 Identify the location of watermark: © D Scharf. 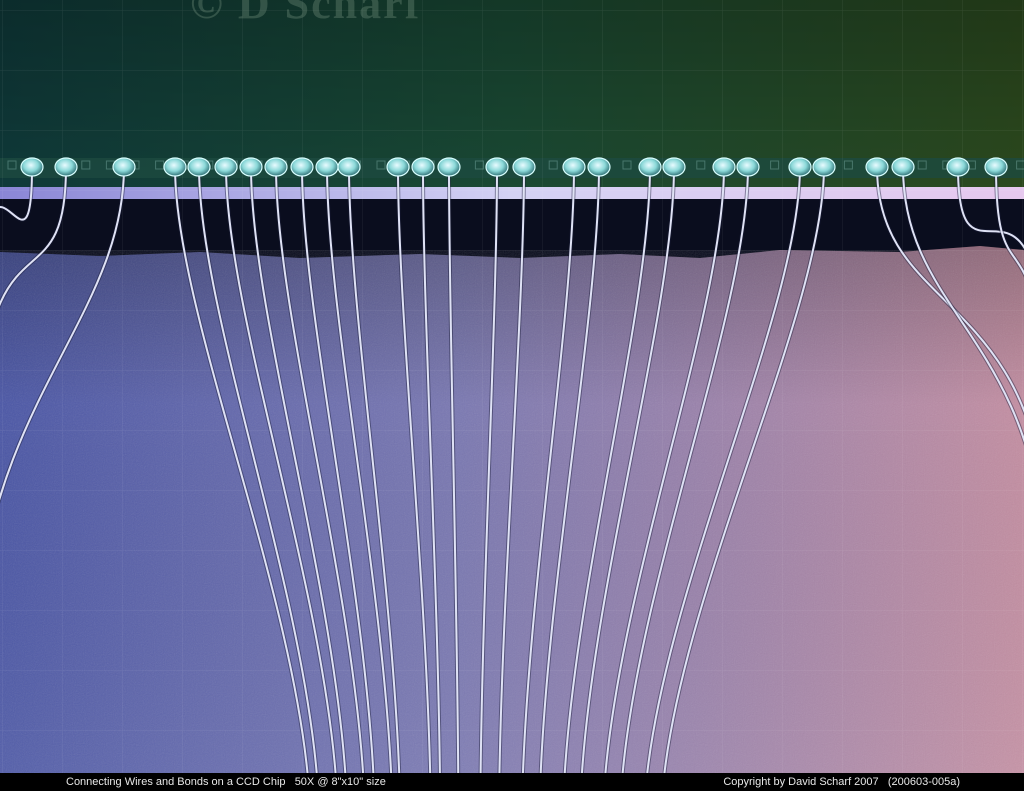
(306, 14).